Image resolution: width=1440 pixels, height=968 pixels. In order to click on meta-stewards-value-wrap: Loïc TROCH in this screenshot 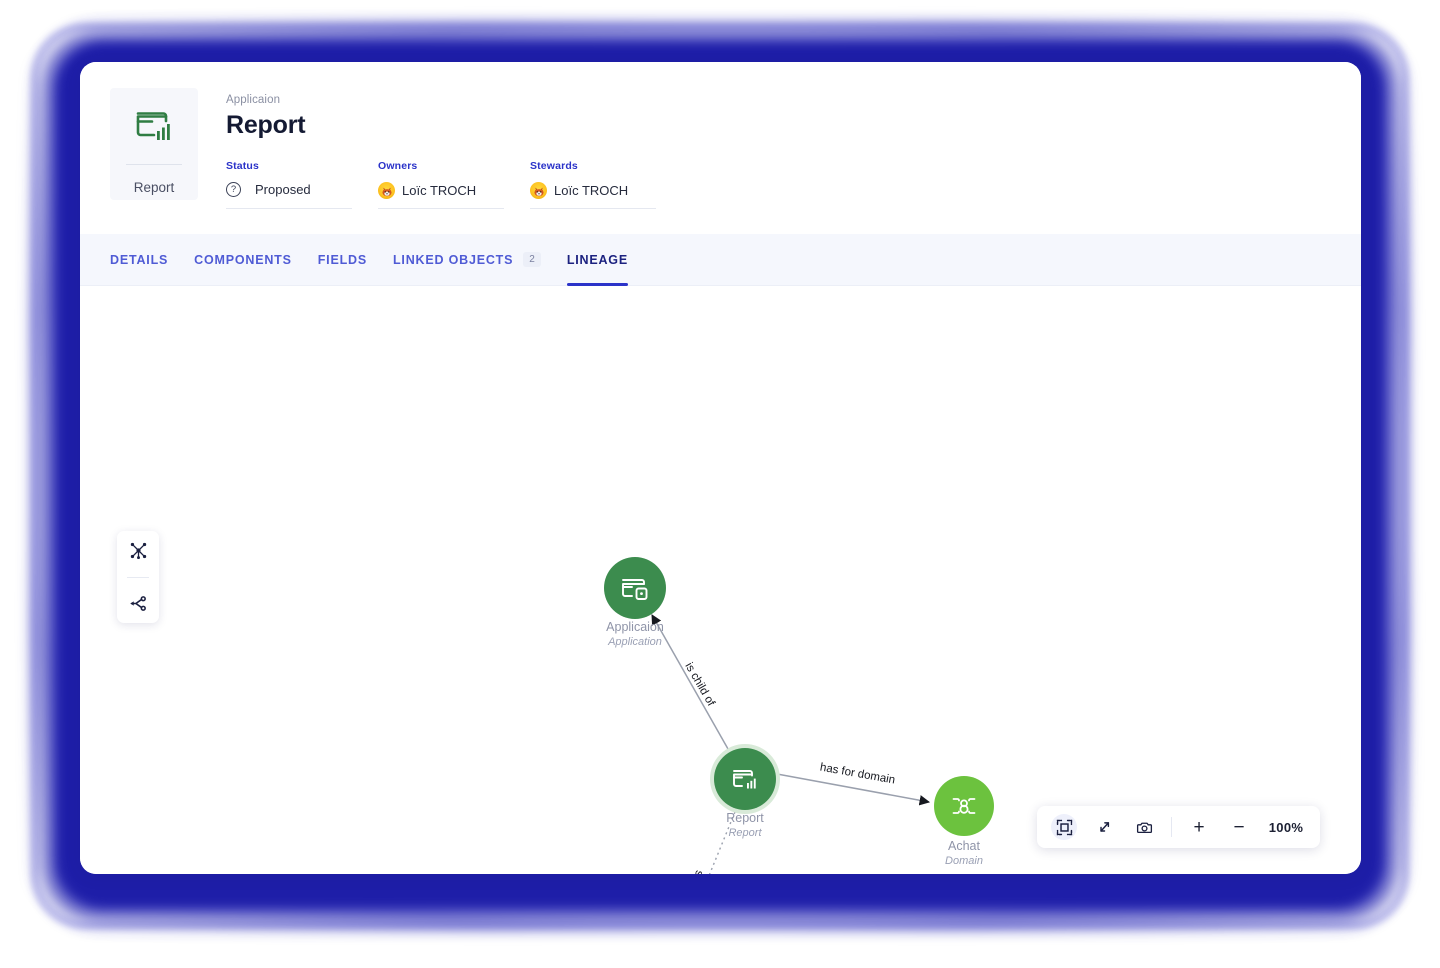, I will do `click(593, 190)`.